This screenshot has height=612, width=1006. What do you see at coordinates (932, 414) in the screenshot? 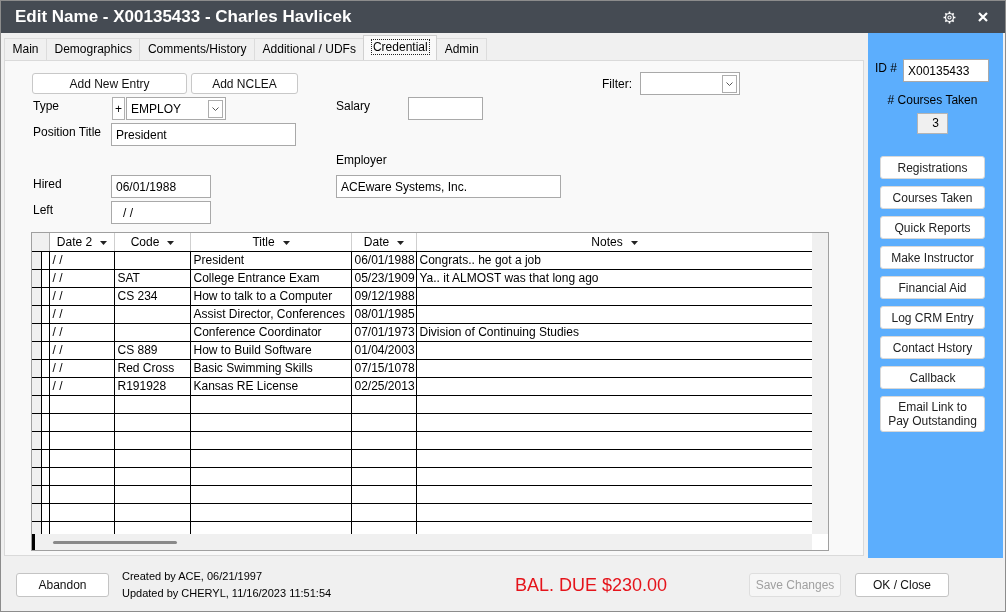
I see `sidebar-button: Email Link to Pay Outstanding` at bounding box center [932, 414].